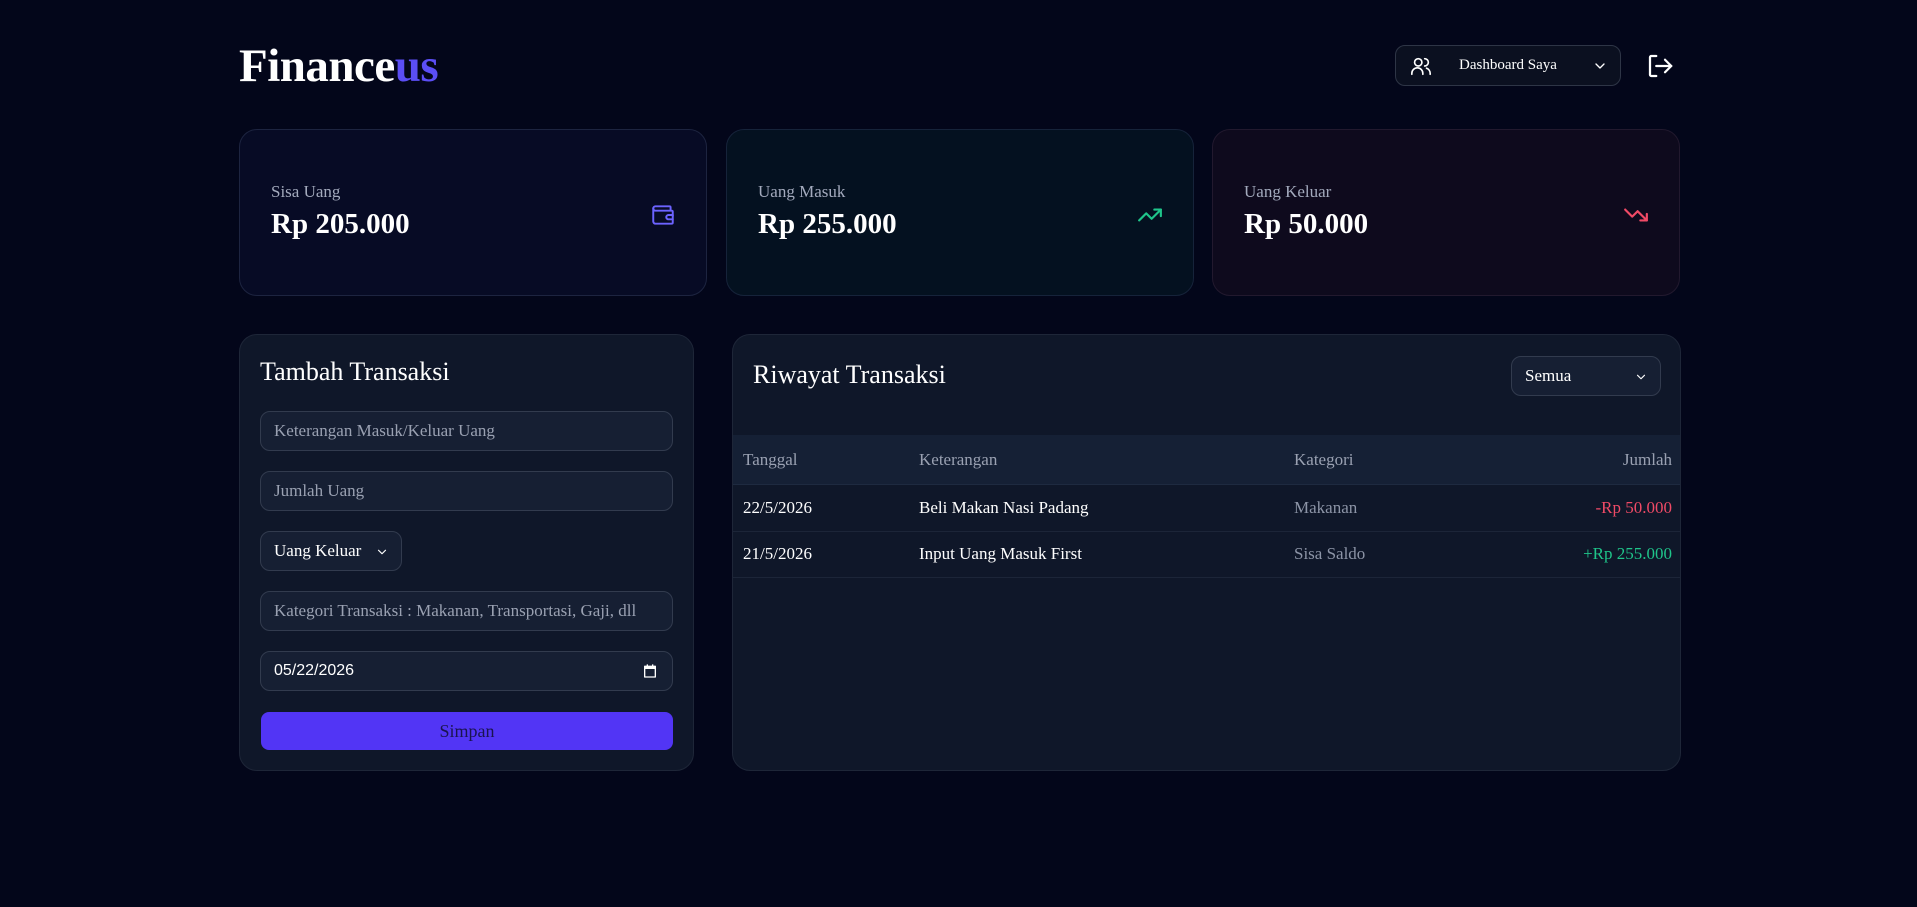 This screenshot has height=907, width=1917. I want to click on history-filter-value: Semua, so click(1548, 375).